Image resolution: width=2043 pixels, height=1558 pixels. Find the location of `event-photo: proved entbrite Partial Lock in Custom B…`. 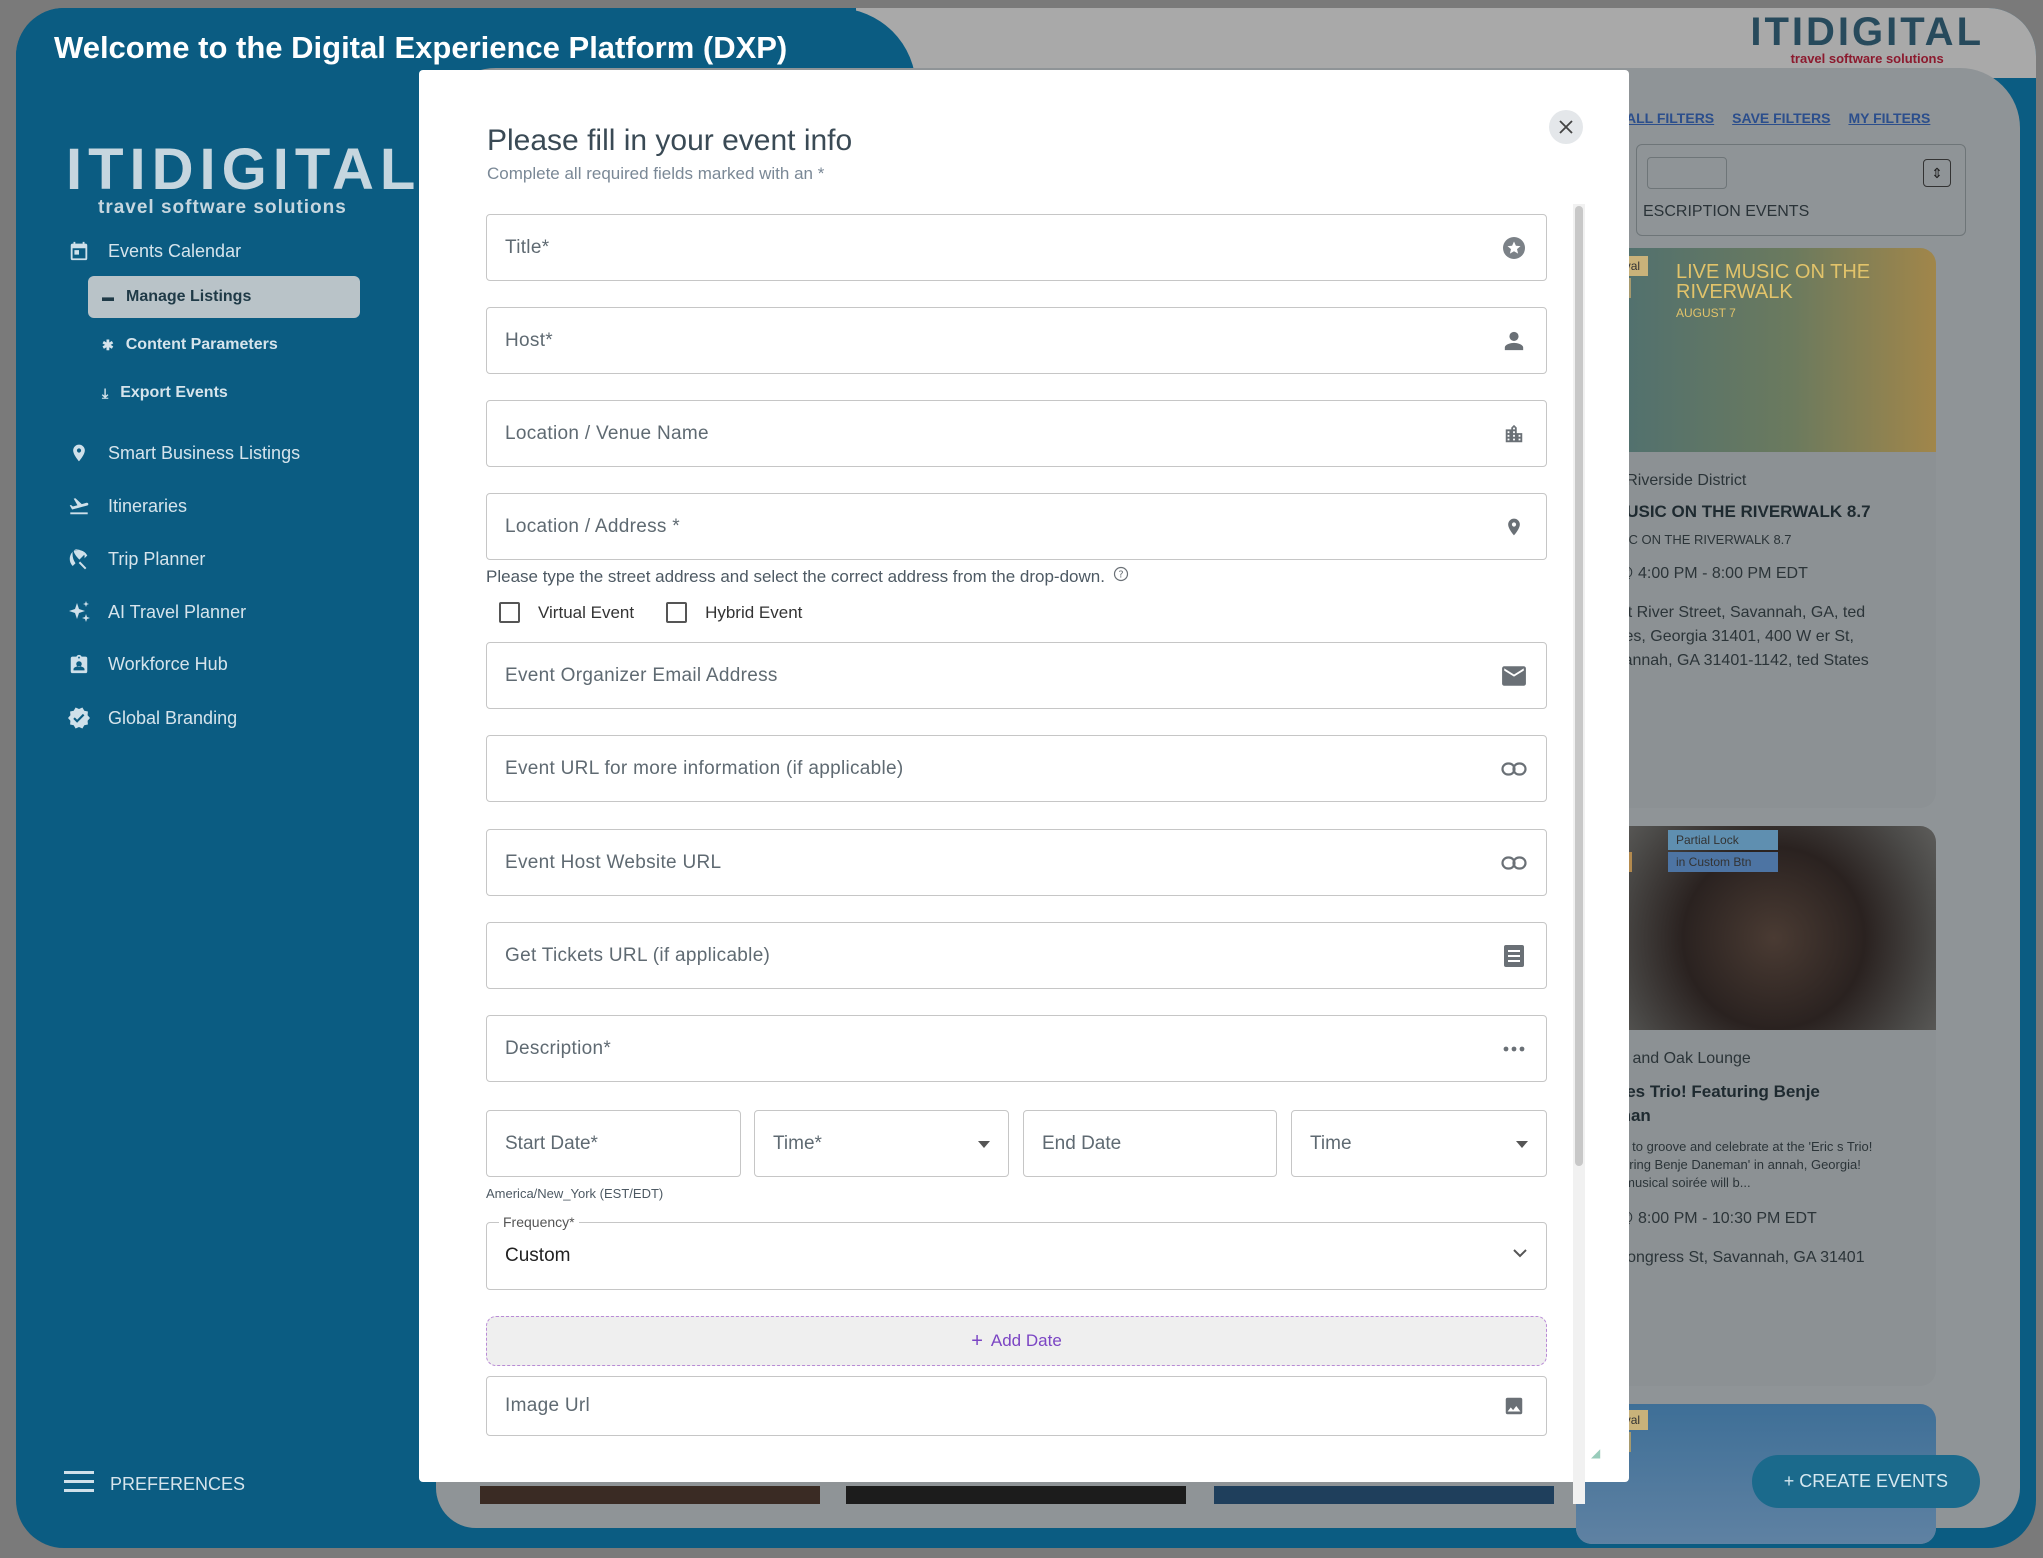

event-photo: proved entbrite Partial Lock in Custom B… is located at coordinates (1756, 928).